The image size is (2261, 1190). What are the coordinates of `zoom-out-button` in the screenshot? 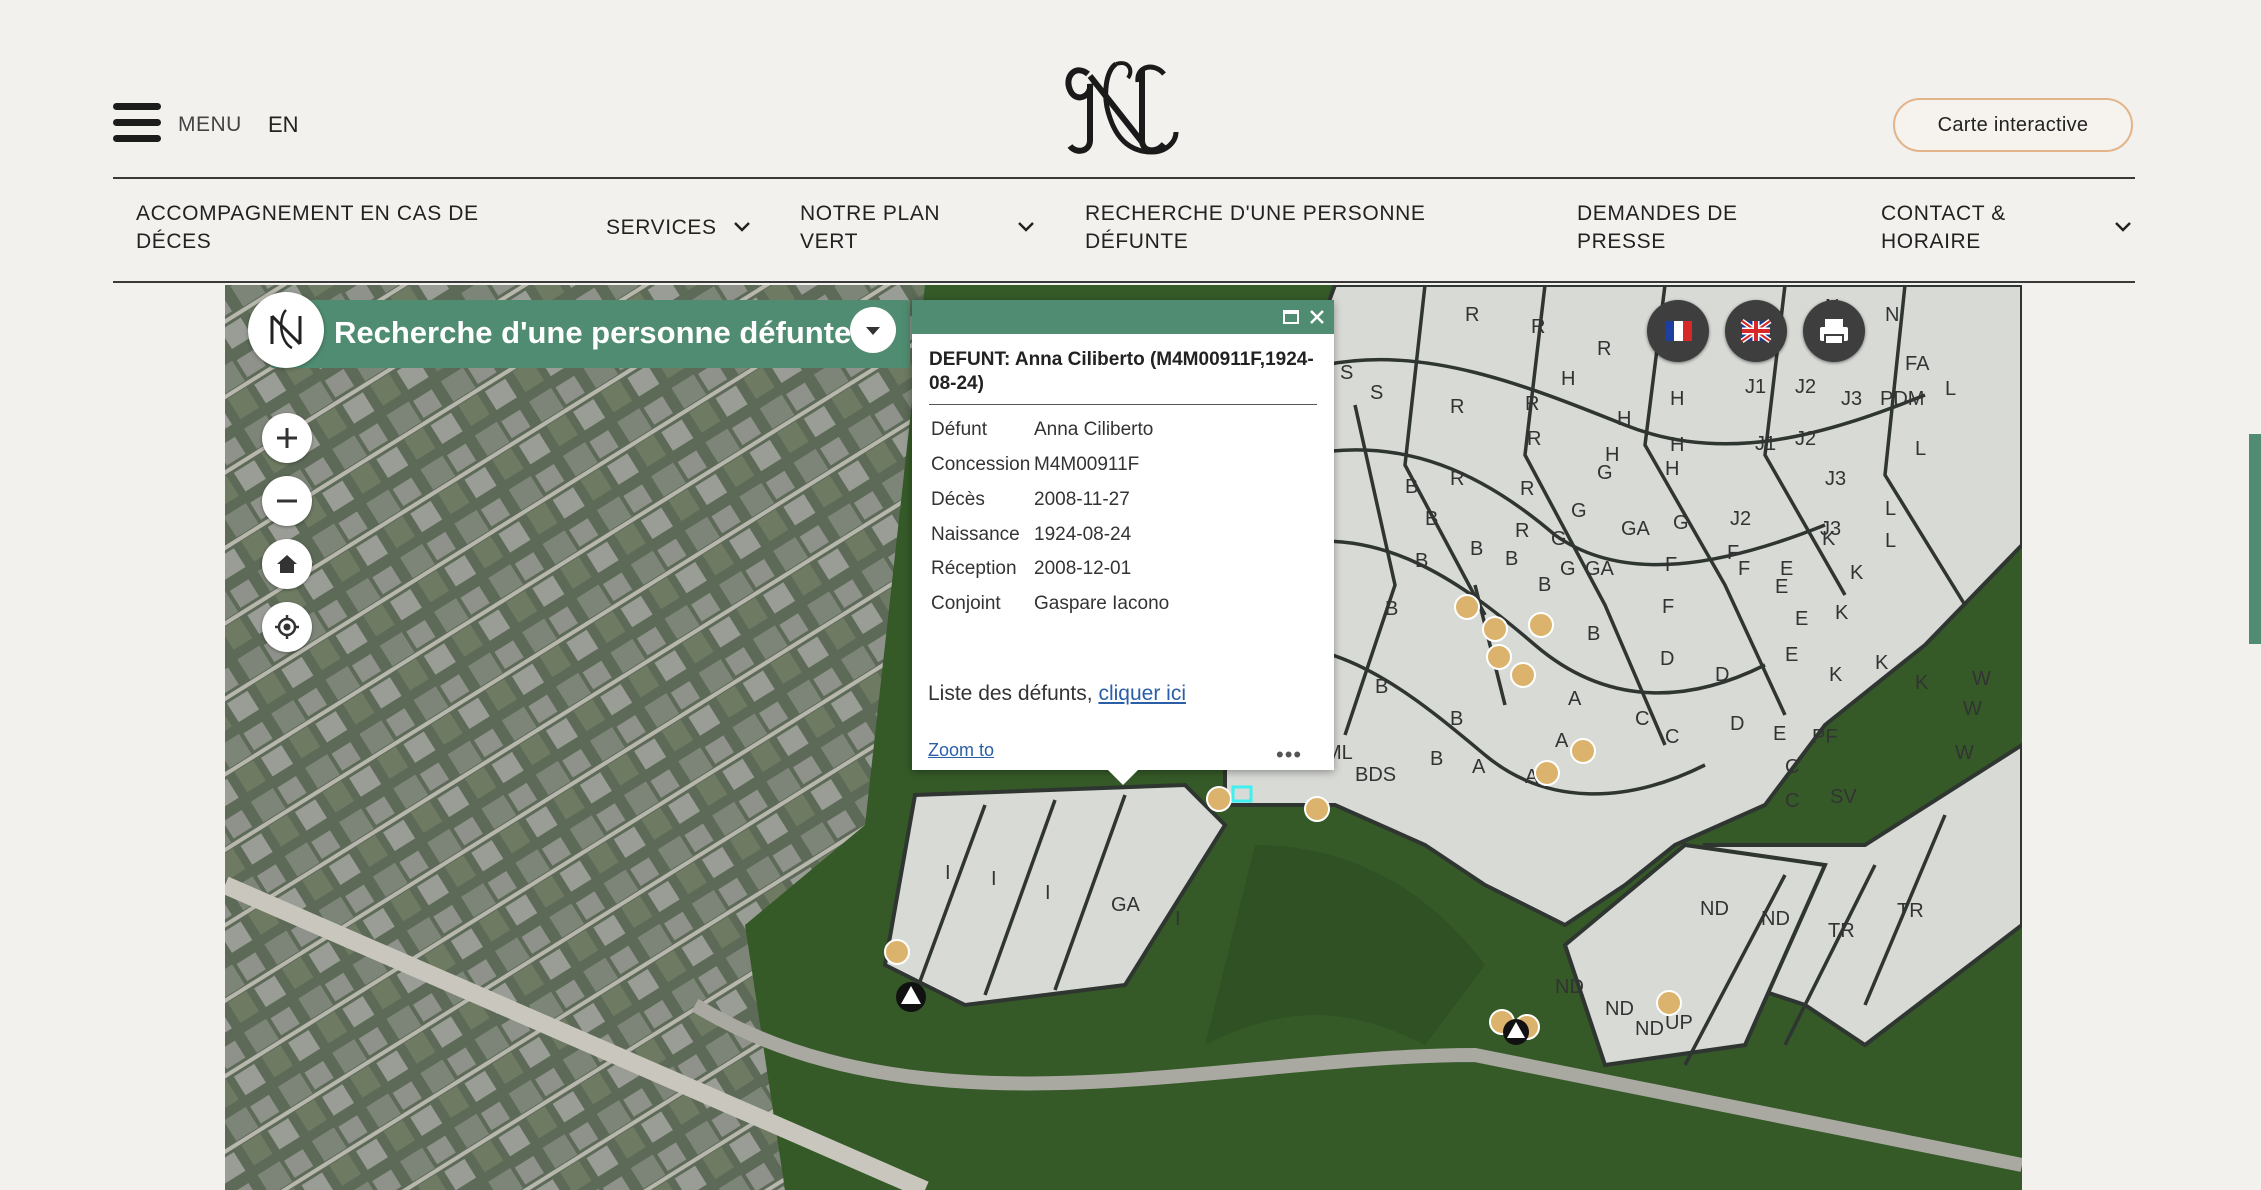 It's located at (287, 501).